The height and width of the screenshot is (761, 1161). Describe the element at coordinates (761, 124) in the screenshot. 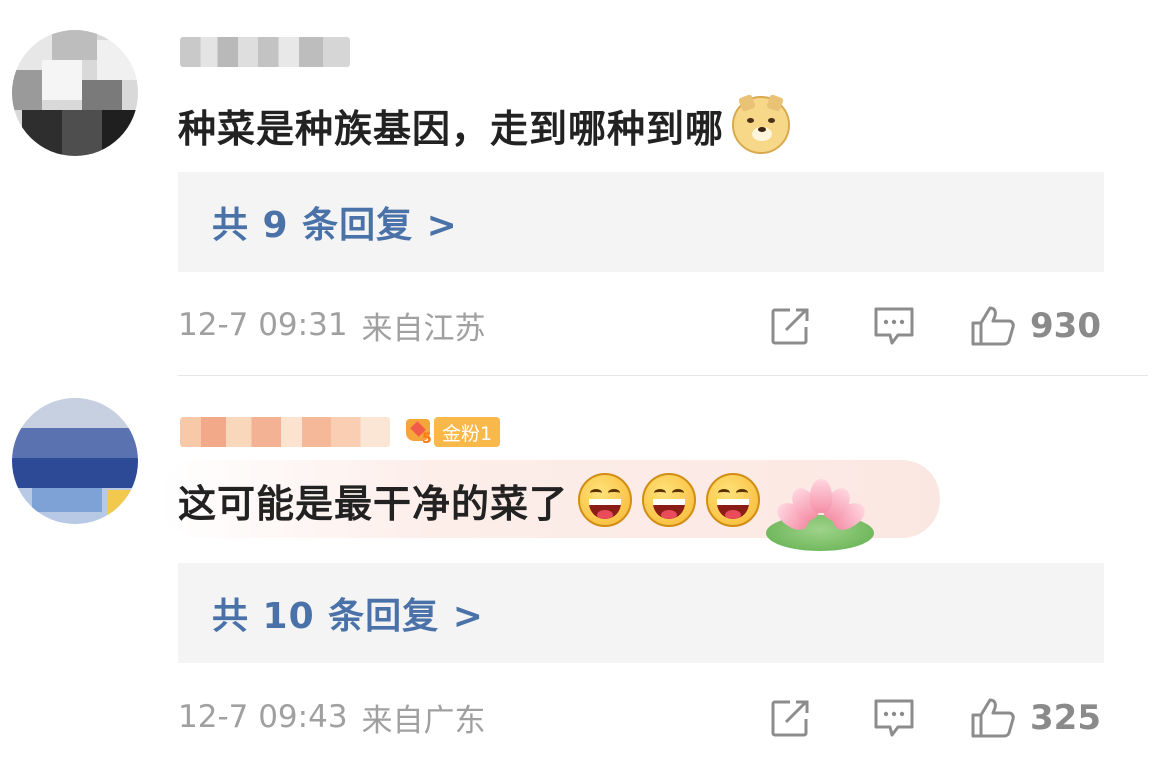

I see `doge-emoji` at that location.